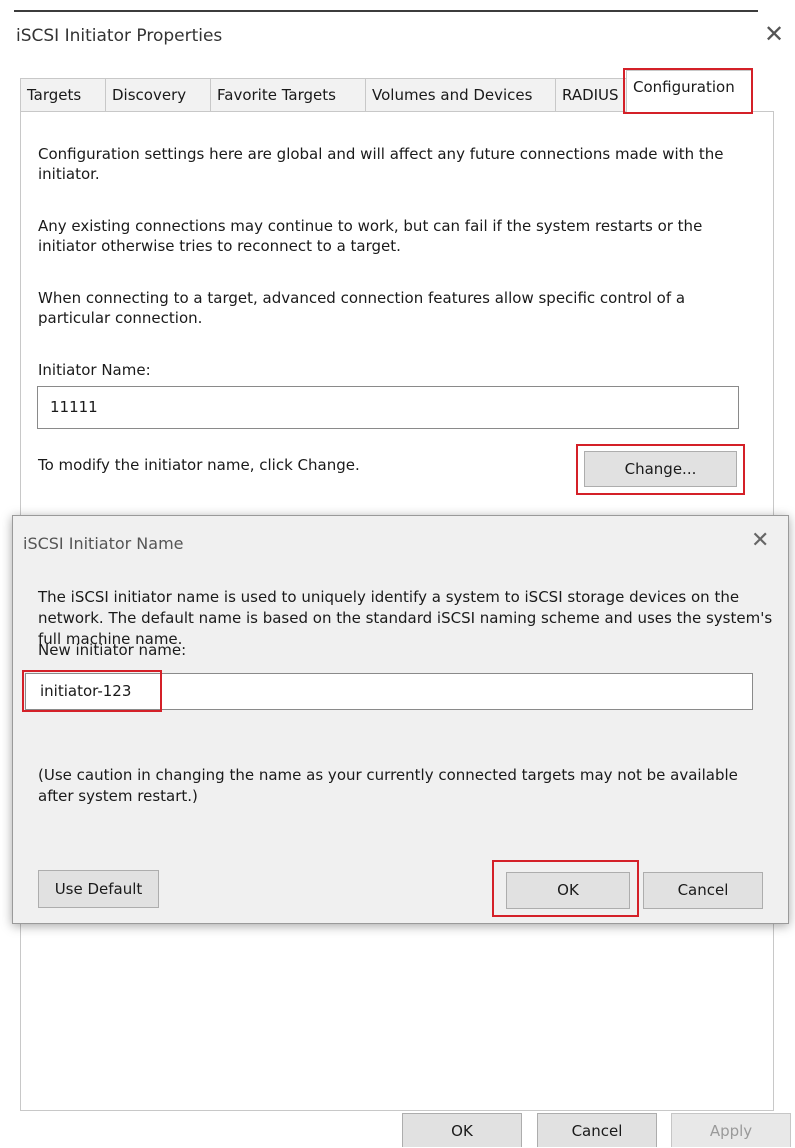 Image resolution: width=795 pixels, height=1148 pixels. I want to click on dialog-ok-button: OK, so click(568, 890).